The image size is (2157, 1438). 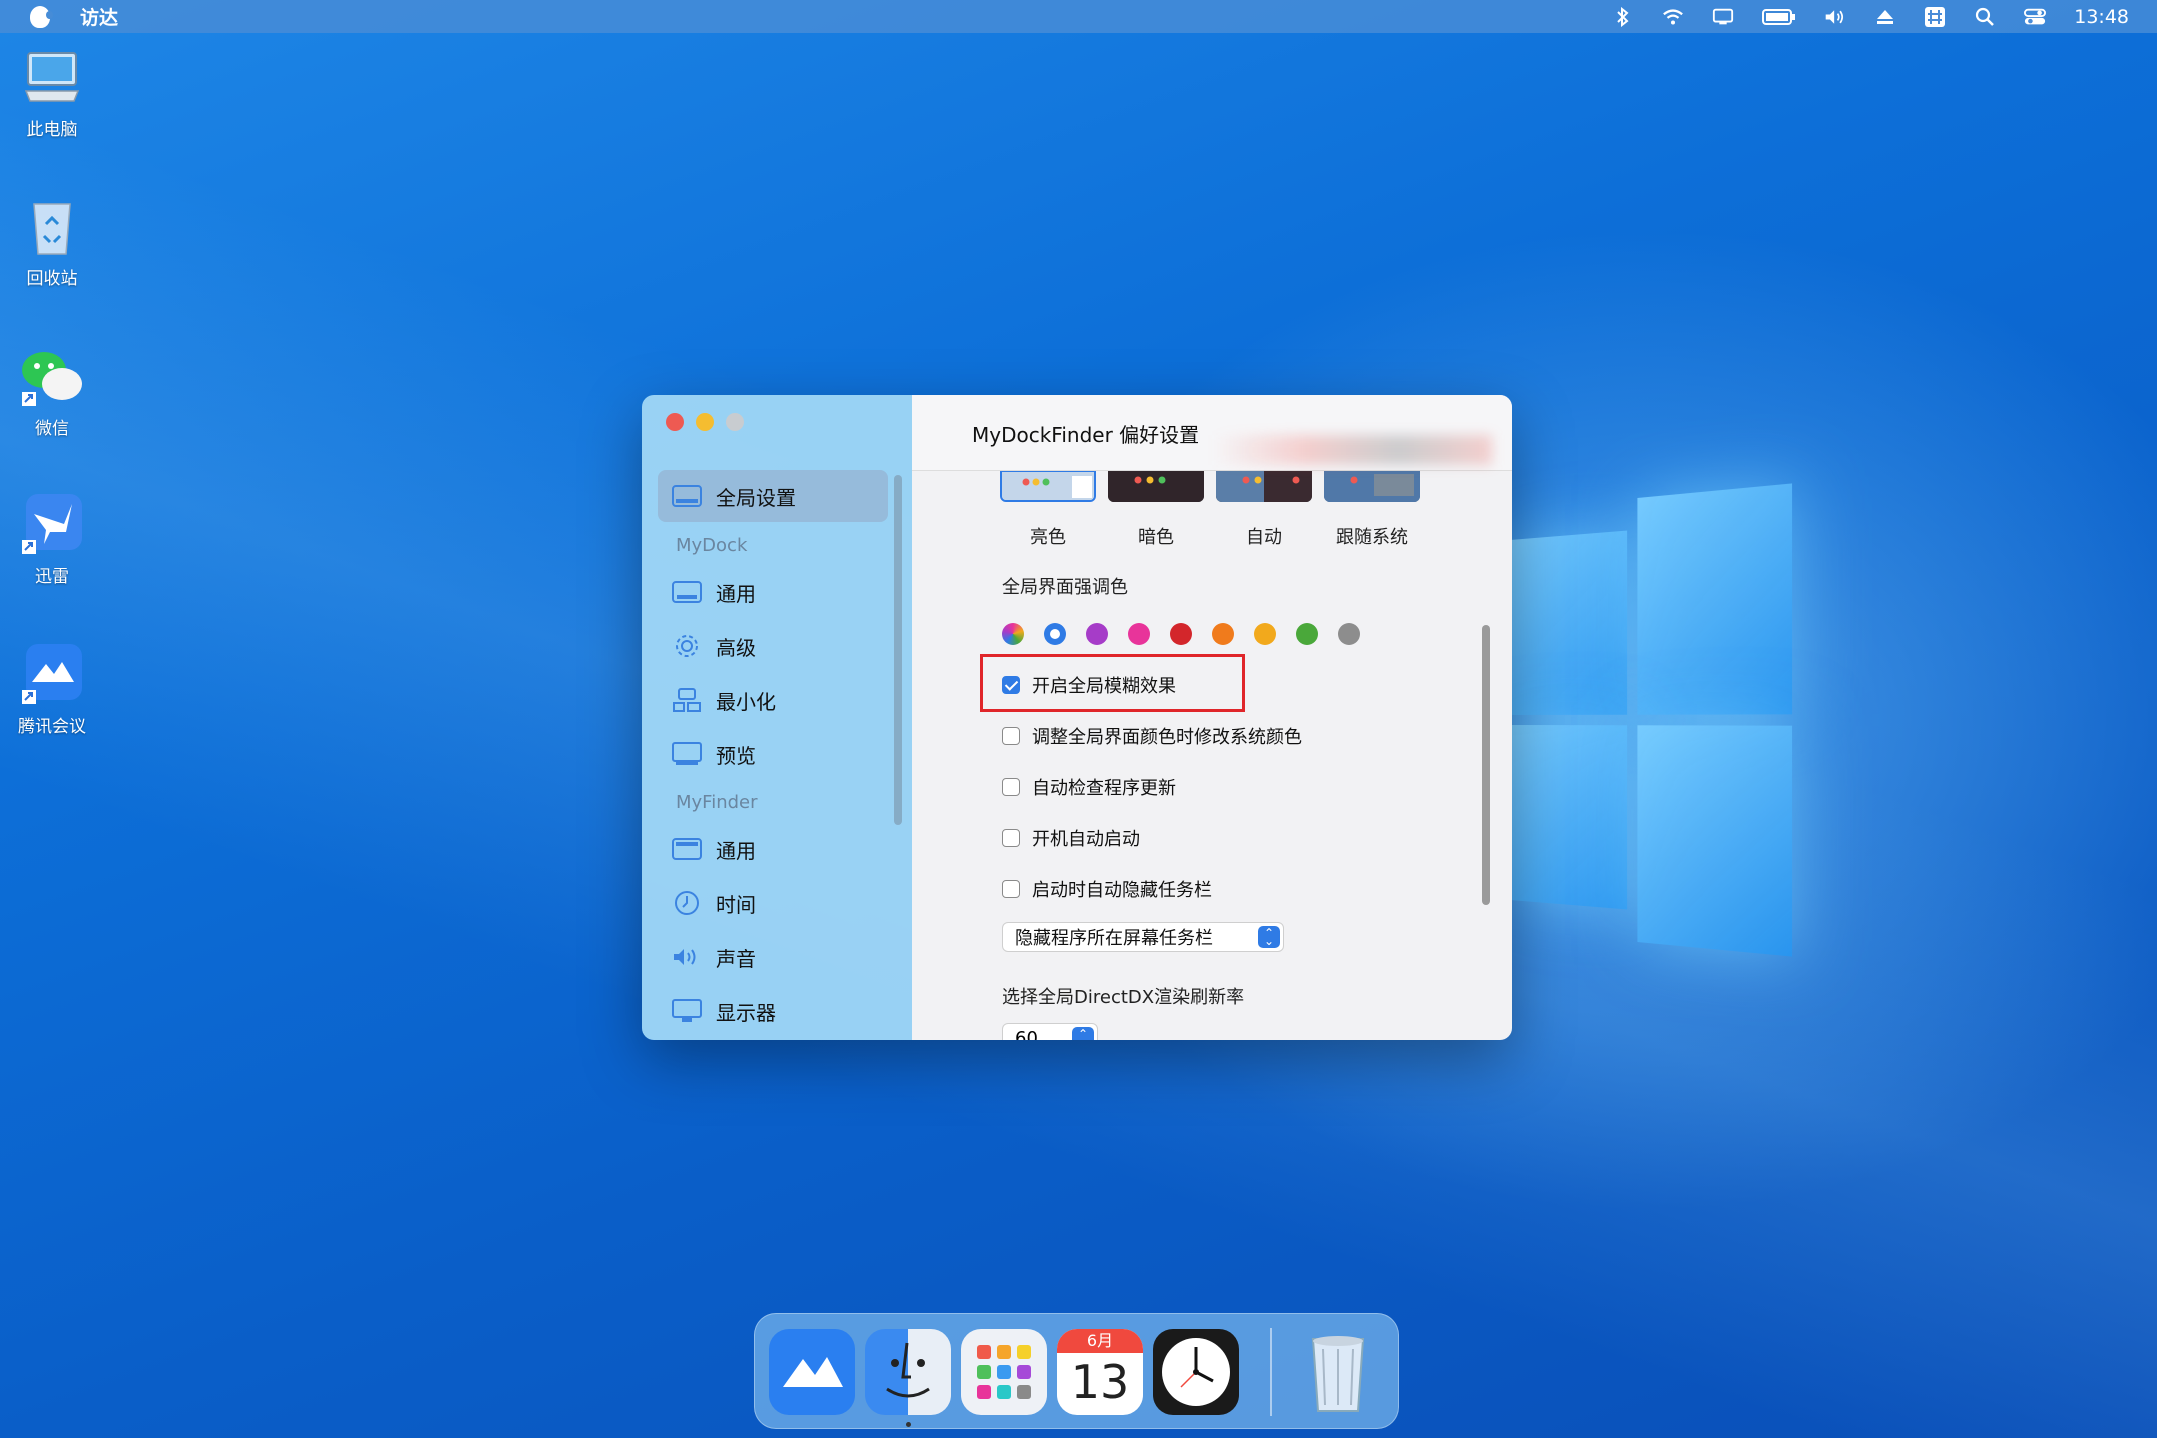 I want to click on search-icon, so click(x=1985, y=16).